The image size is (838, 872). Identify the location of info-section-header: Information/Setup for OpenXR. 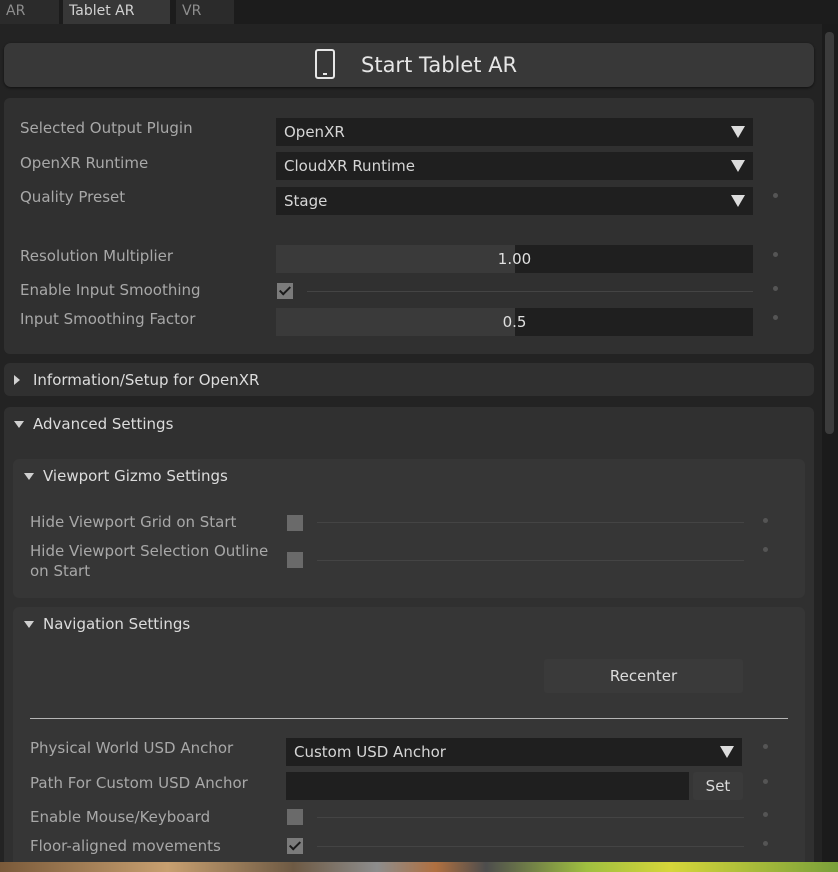
(409, 379).